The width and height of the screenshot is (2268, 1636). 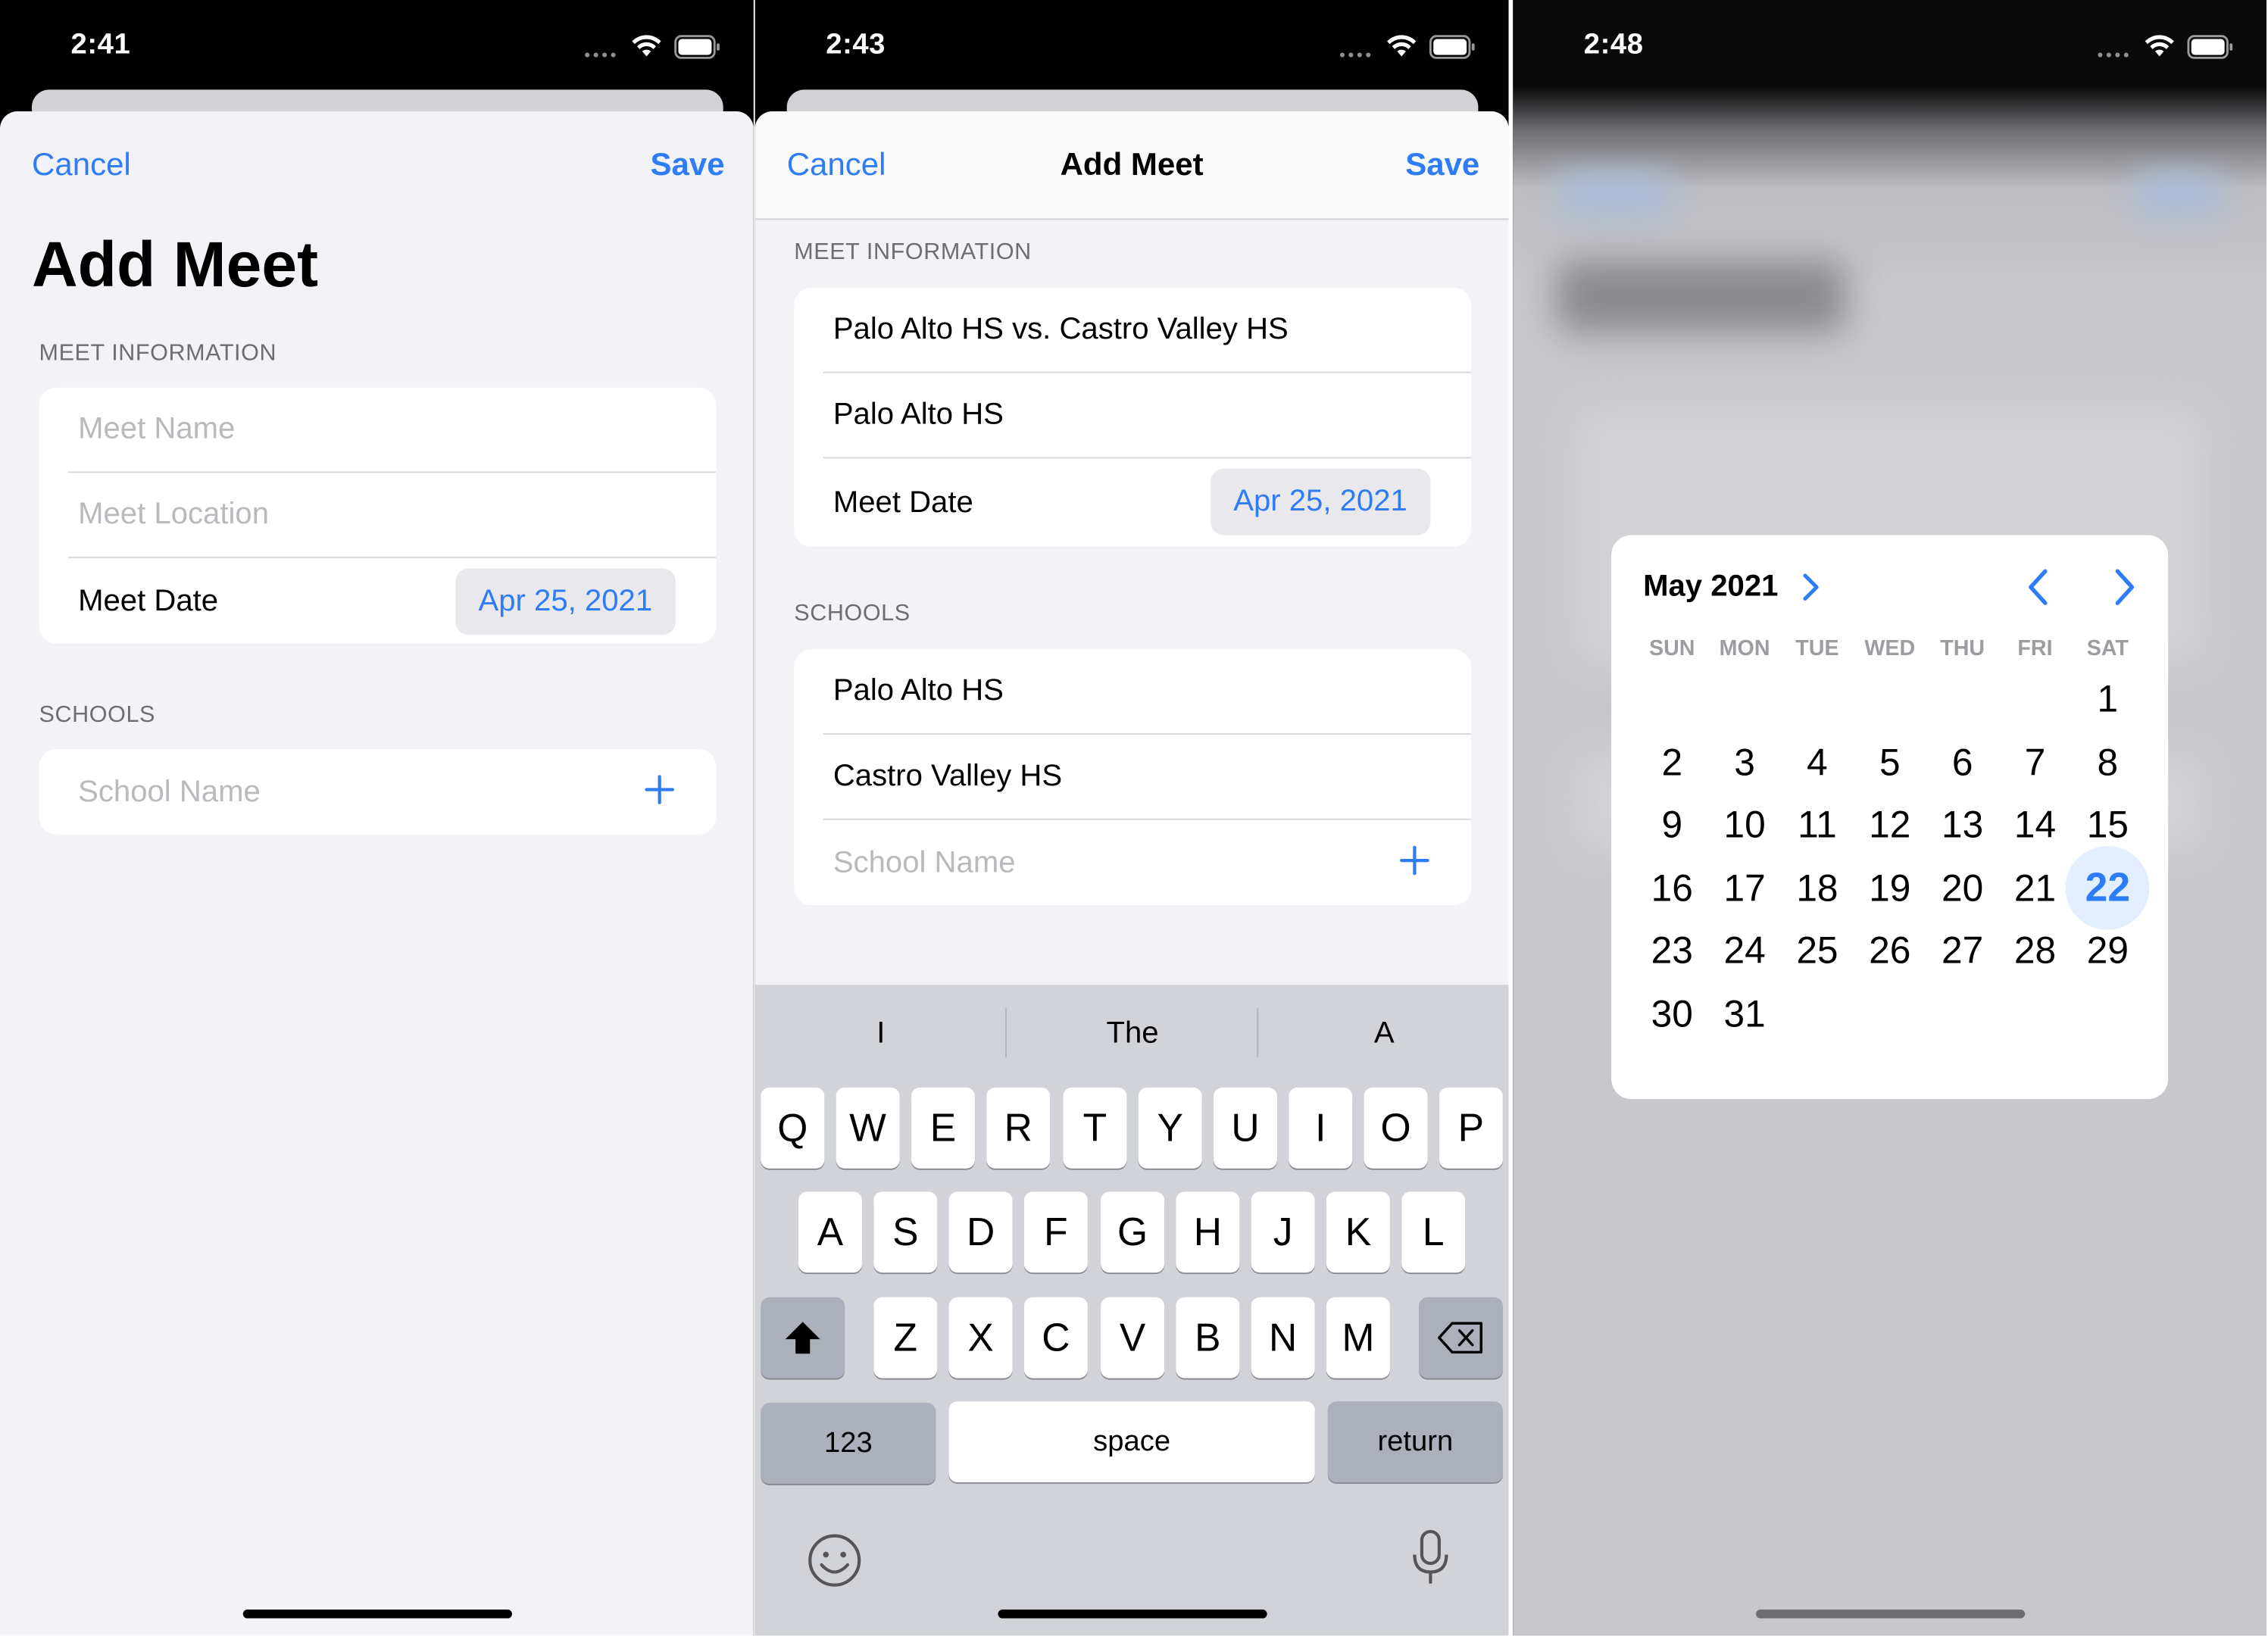 I want to click on calendar-day: 9, so click(x=1672, y=824).